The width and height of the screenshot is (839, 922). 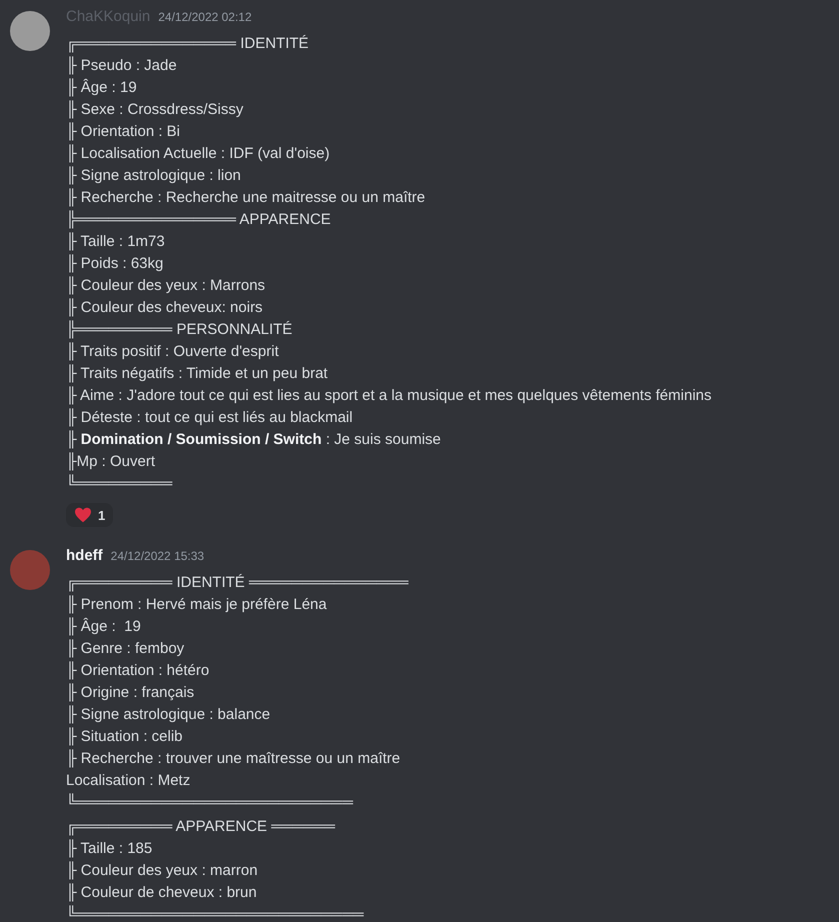 What do you see at coordinates (237, 583) in the screenshot?
I see `message-line: ╔═════════ IDENTITÉ ═══════════════` at bounding box center [237, 583].